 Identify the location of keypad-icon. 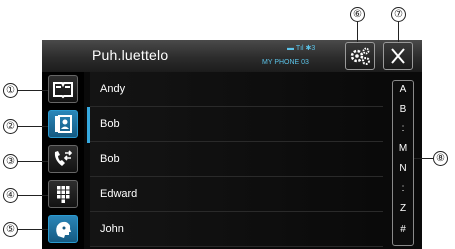
(63, 194).